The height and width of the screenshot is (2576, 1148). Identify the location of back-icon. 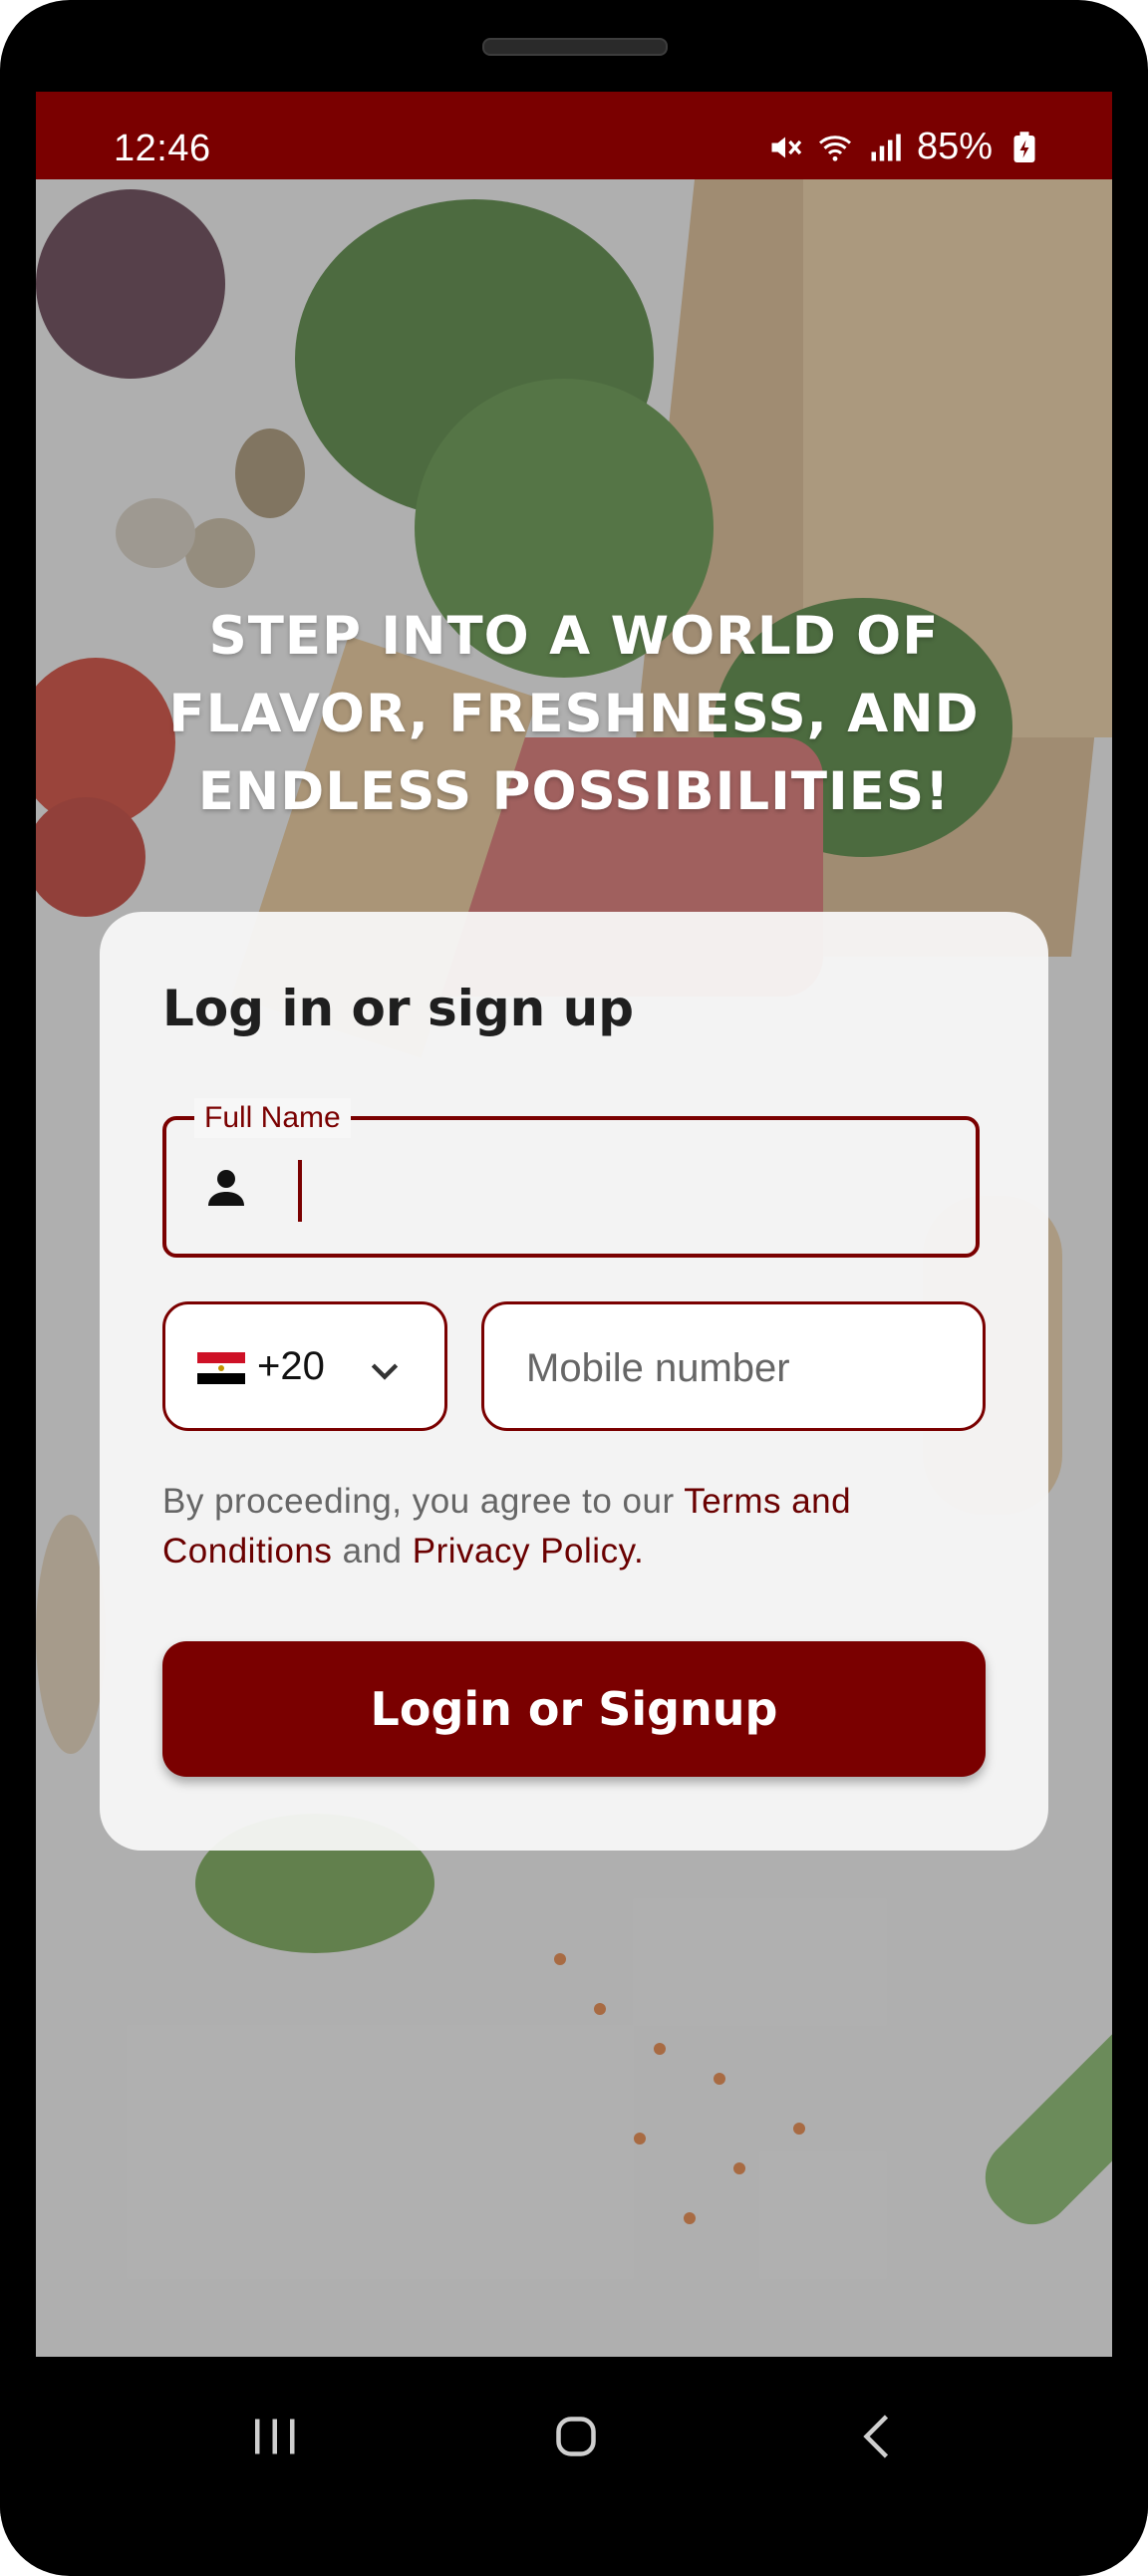
(879, 2436).